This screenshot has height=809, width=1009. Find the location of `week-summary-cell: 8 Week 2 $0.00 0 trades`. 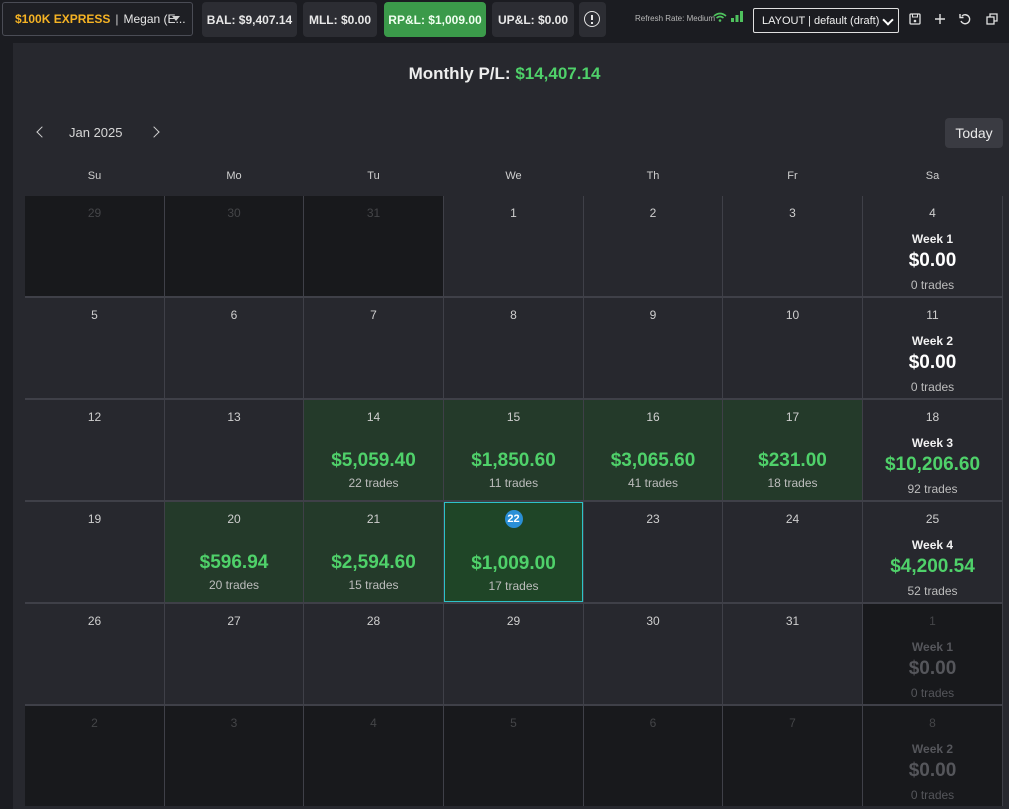

week-summary-cell: 8 Week 2 $0.00 0 trades is located at coordinates (932, 756).